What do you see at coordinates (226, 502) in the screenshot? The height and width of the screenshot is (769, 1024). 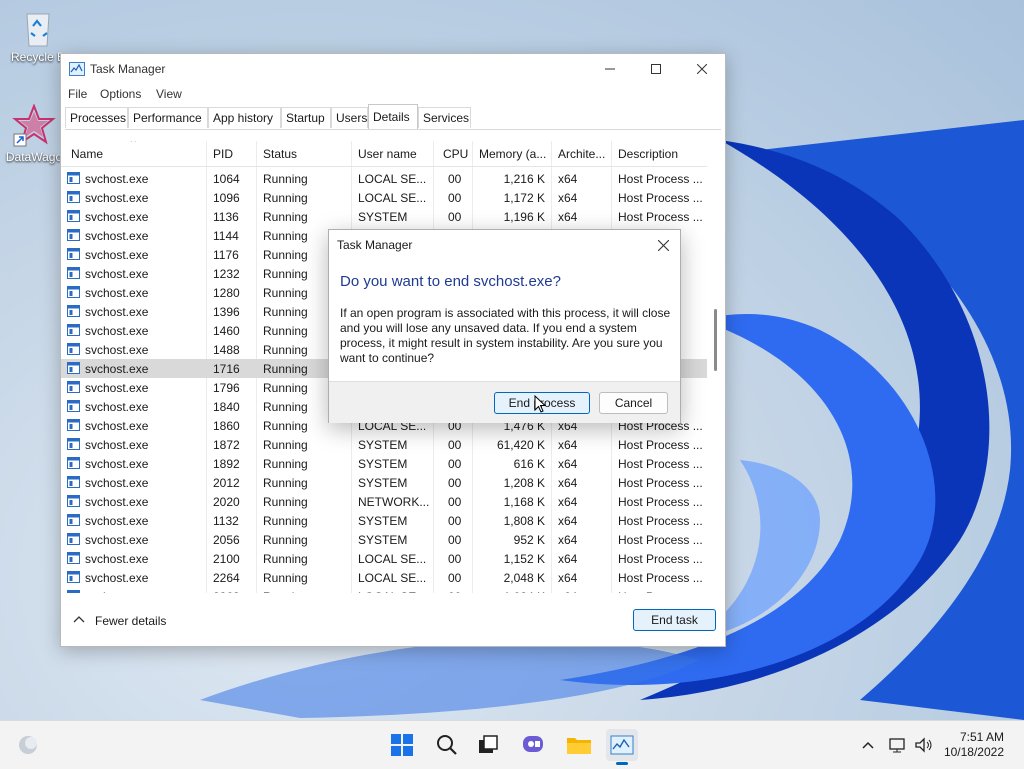 I see `cell-pid: 2020` at bounding box center [226, 502].